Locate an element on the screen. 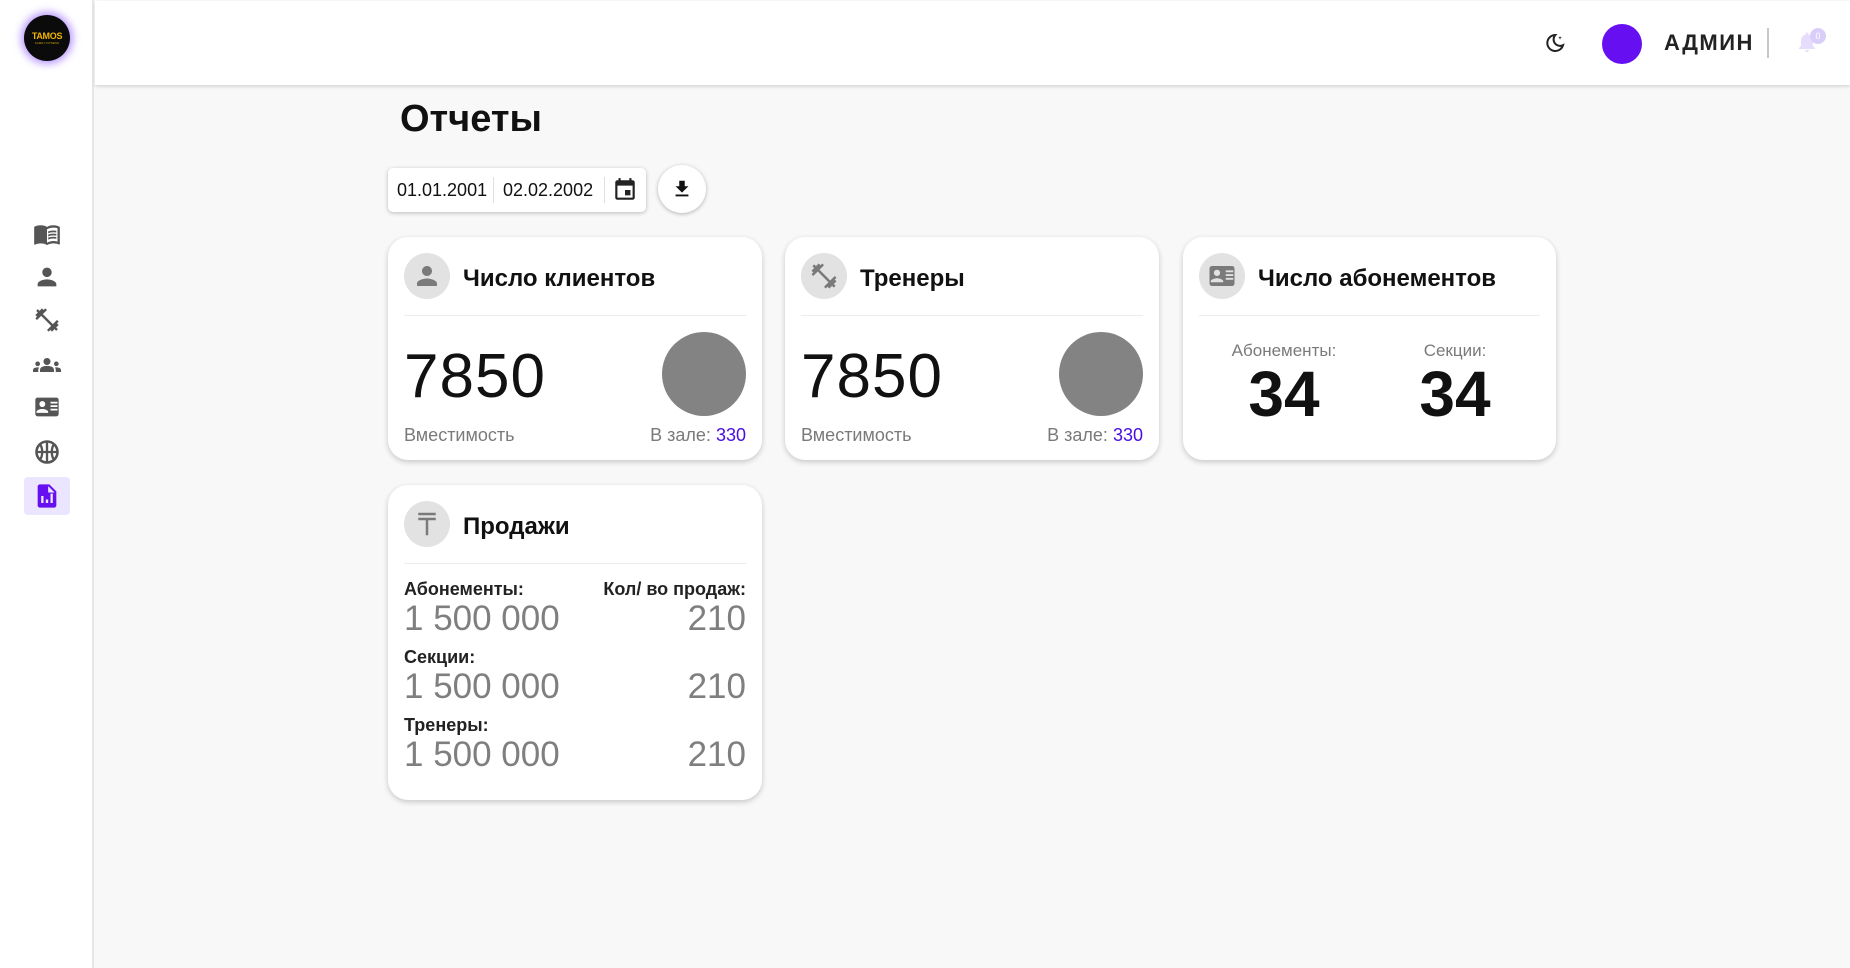 Image resolution: width=1850 pixels, height=968 pixels. download-icon is located at coordinates (682, 188).